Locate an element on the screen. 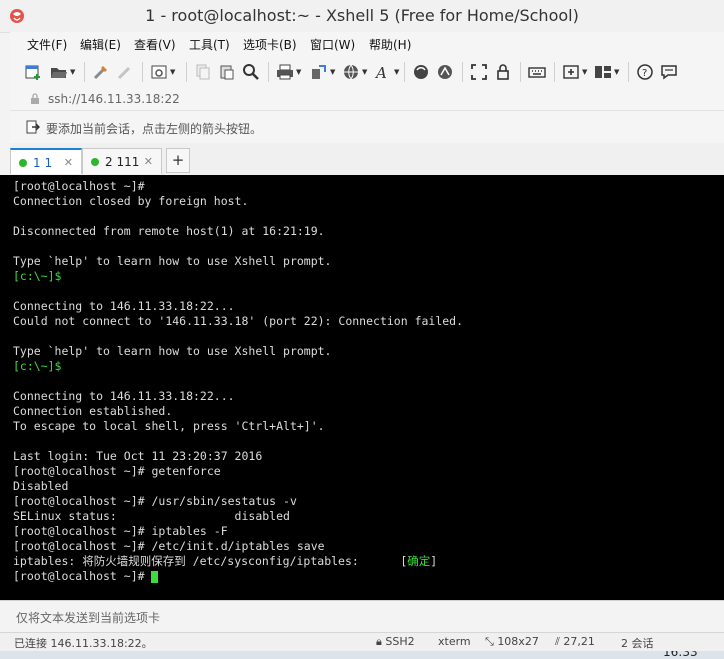 The width and height of the screenshot is (724, 659). svg-text: A is located at coordinates (380, 72).